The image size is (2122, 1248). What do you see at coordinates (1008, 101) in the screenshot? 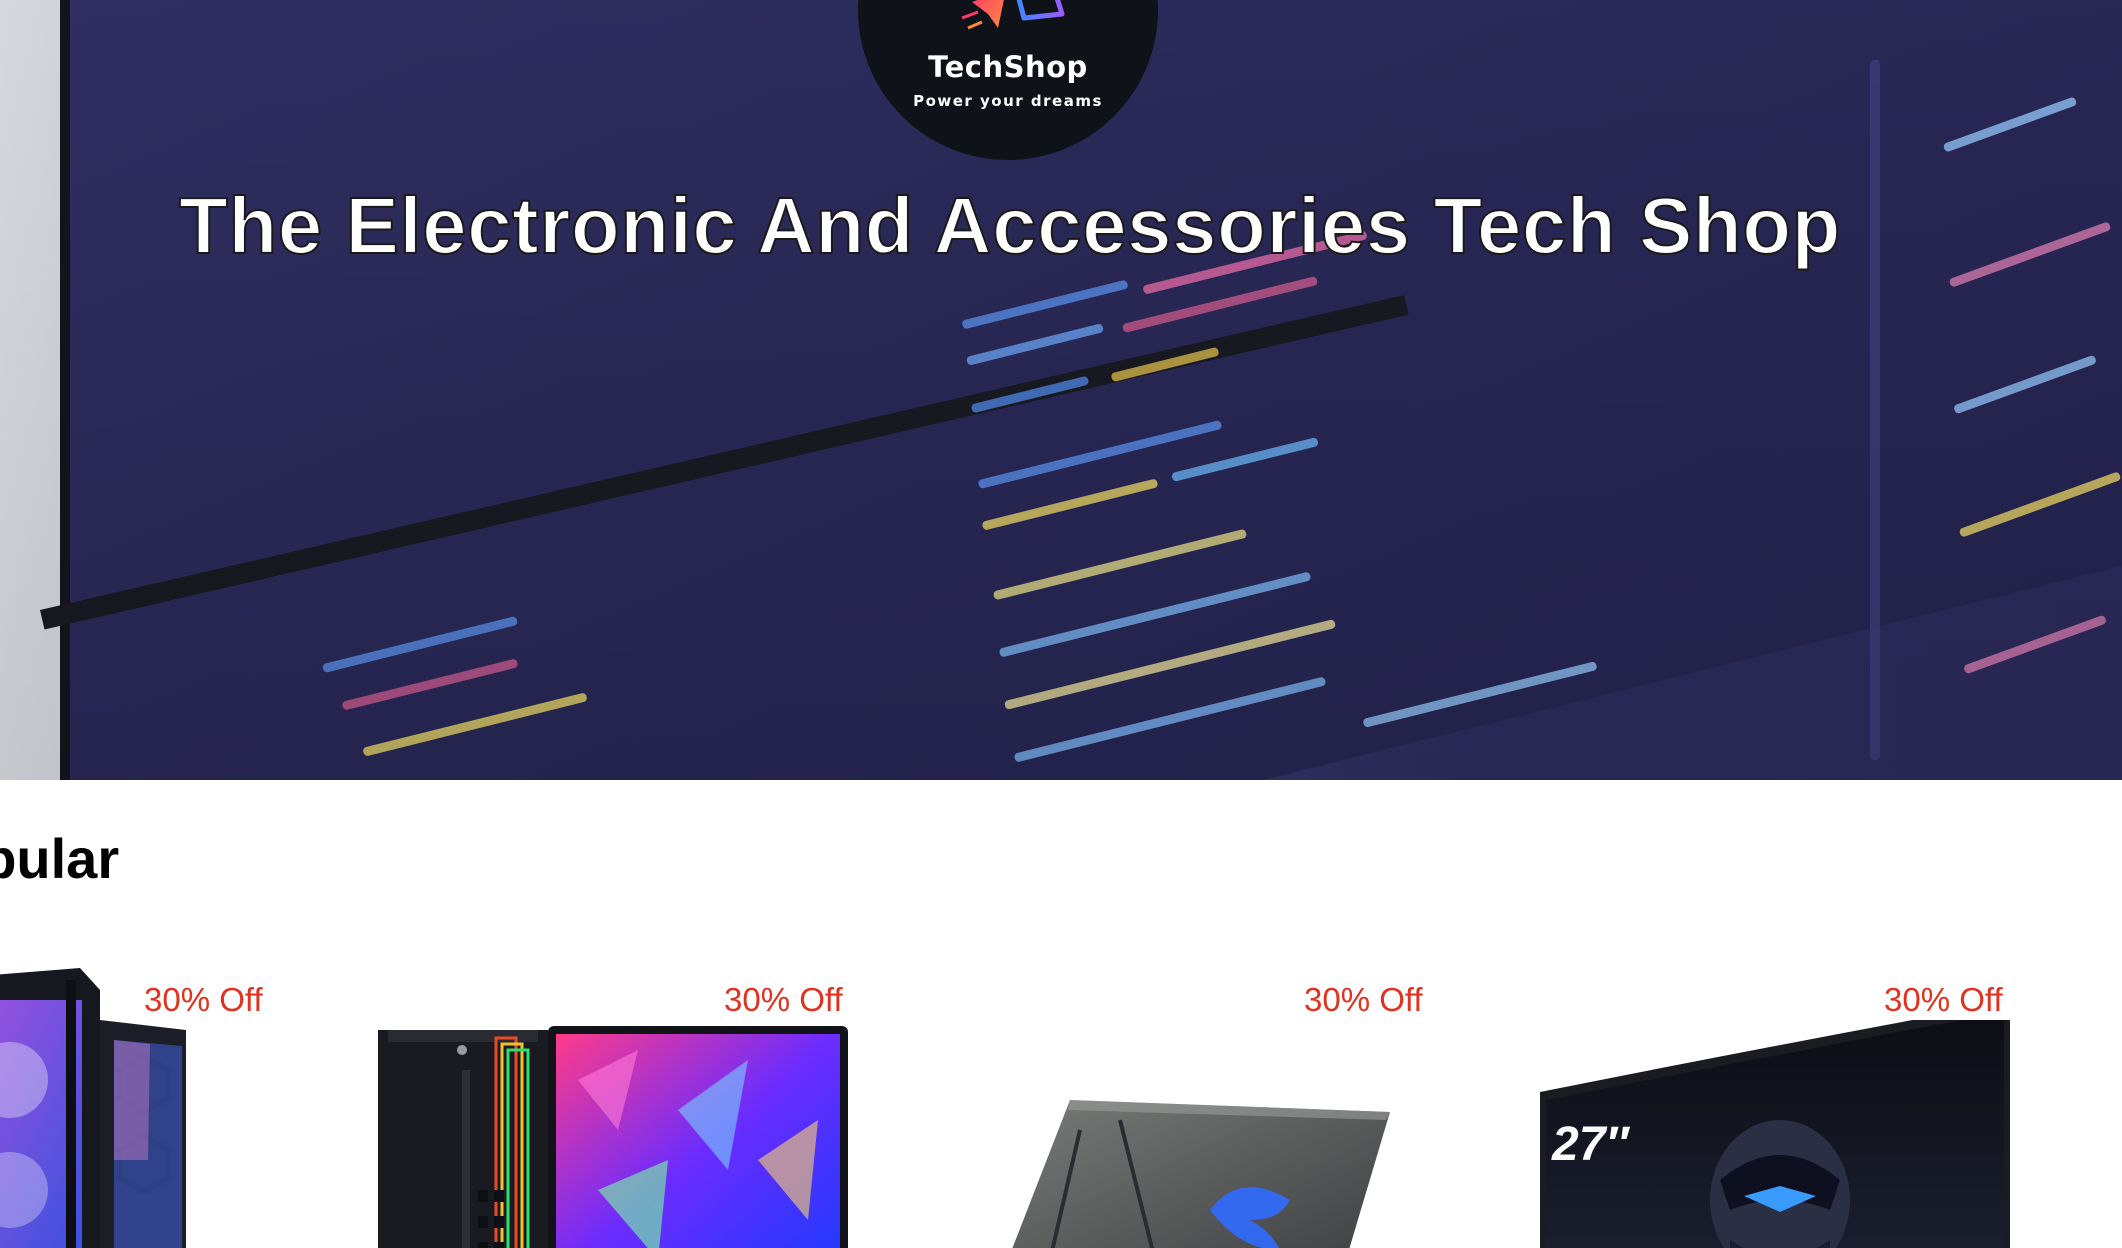
I see `brand-tagline: Power your dreams` at bounding box center [1008, 101].